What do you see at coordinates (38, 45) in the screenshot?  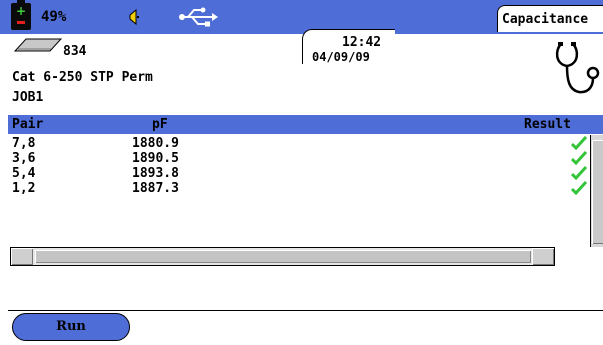 I see `disk-icon` at bounding box center [38, 45].